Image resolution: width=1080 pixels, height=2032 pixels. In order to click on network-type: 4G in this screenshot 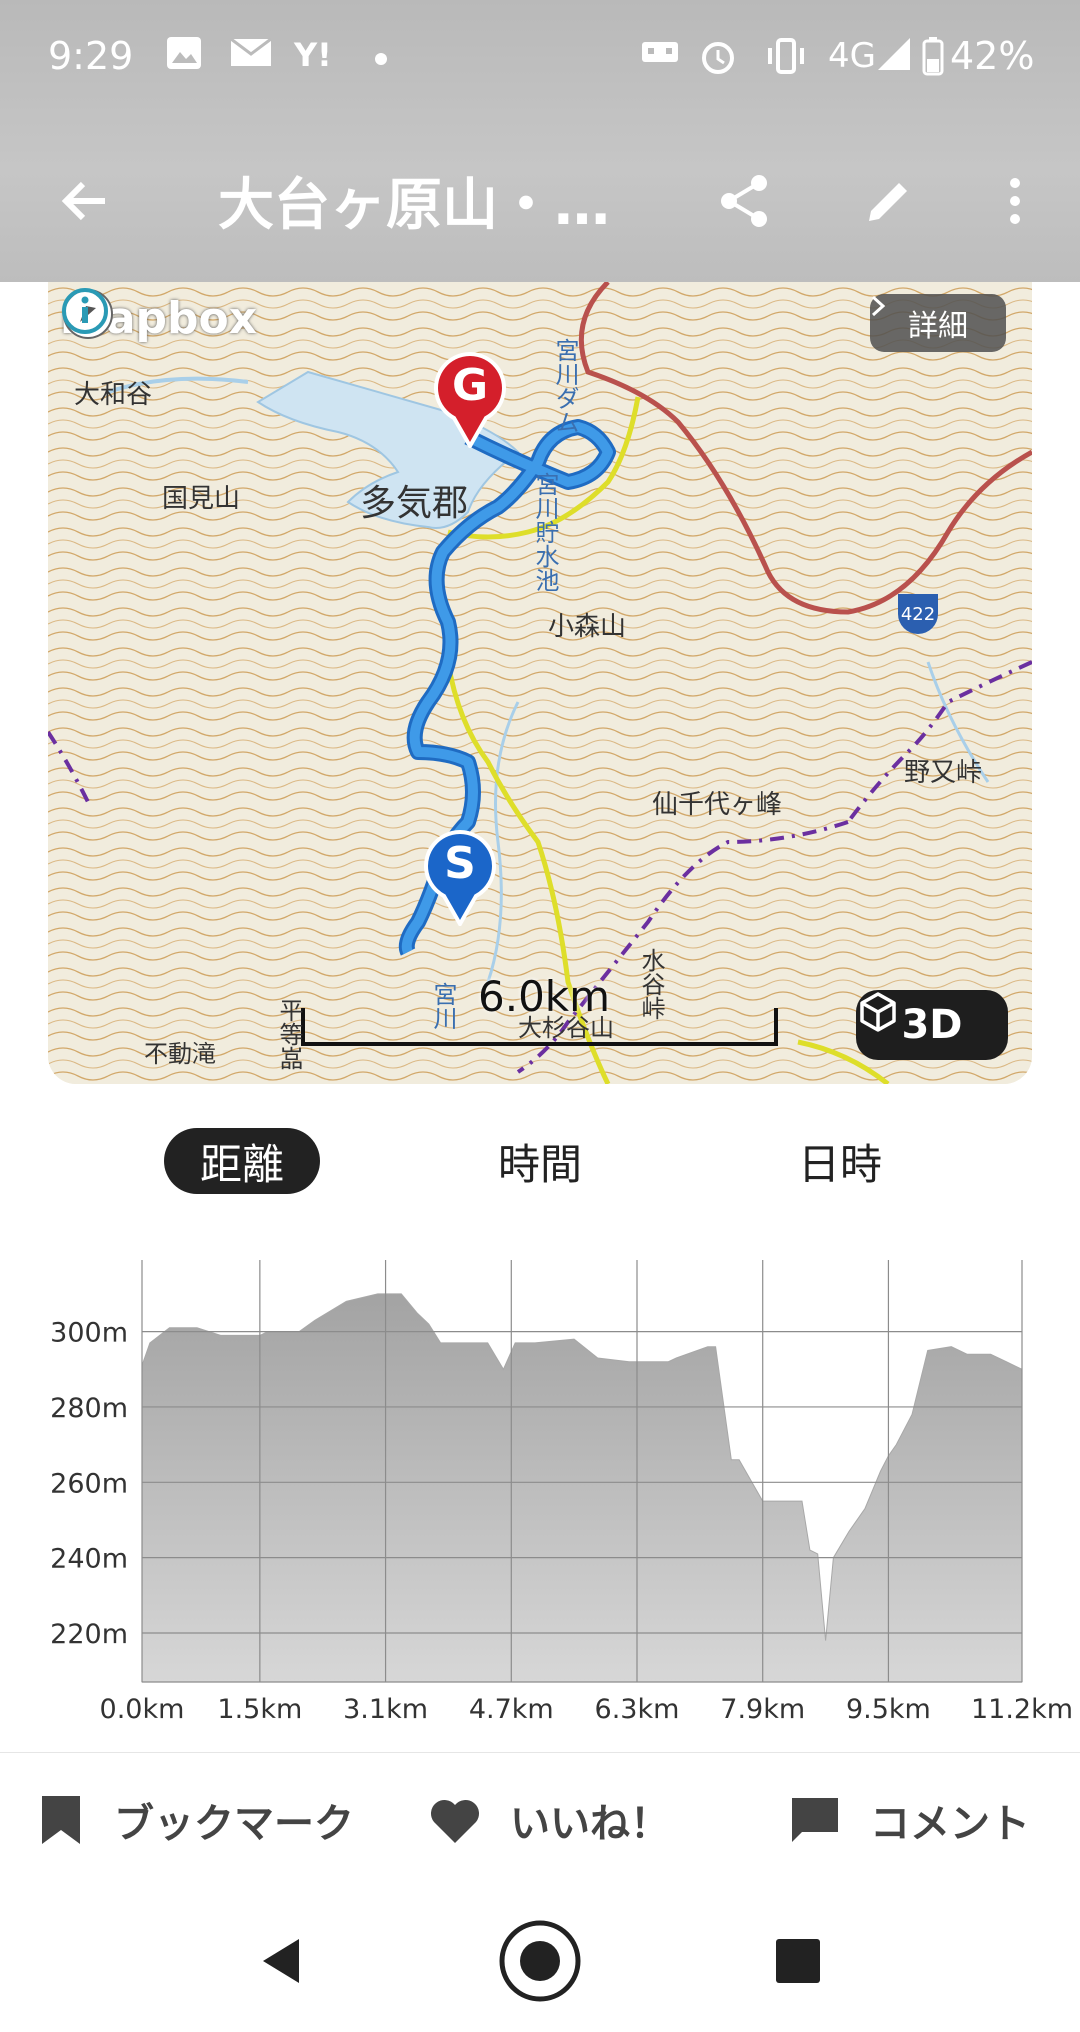, I will do `click(852, 56)`.